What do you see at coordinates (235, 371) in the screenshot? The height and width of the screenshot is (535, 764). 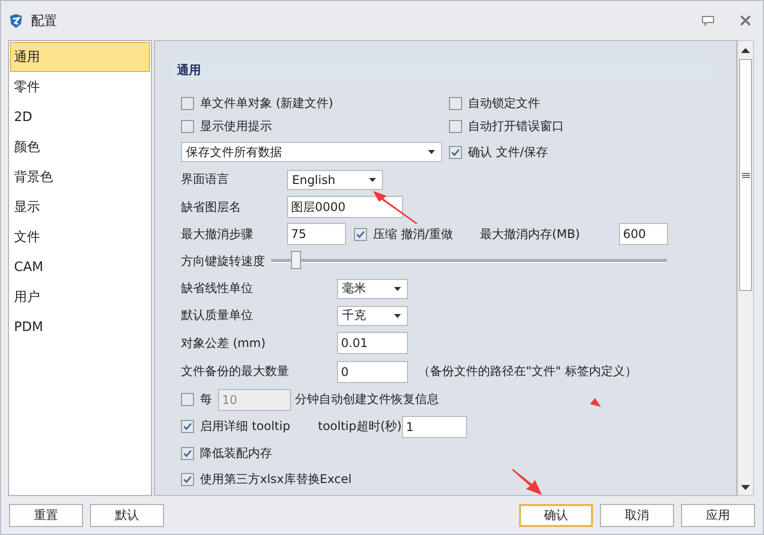 I see `field-label: 文件备份的最大数量` at bounding box center [235, 371].